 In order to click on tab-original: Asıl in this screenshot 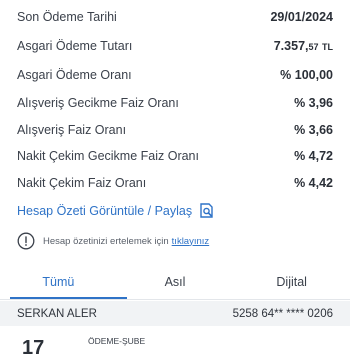, I will do `click(175, 282)`.